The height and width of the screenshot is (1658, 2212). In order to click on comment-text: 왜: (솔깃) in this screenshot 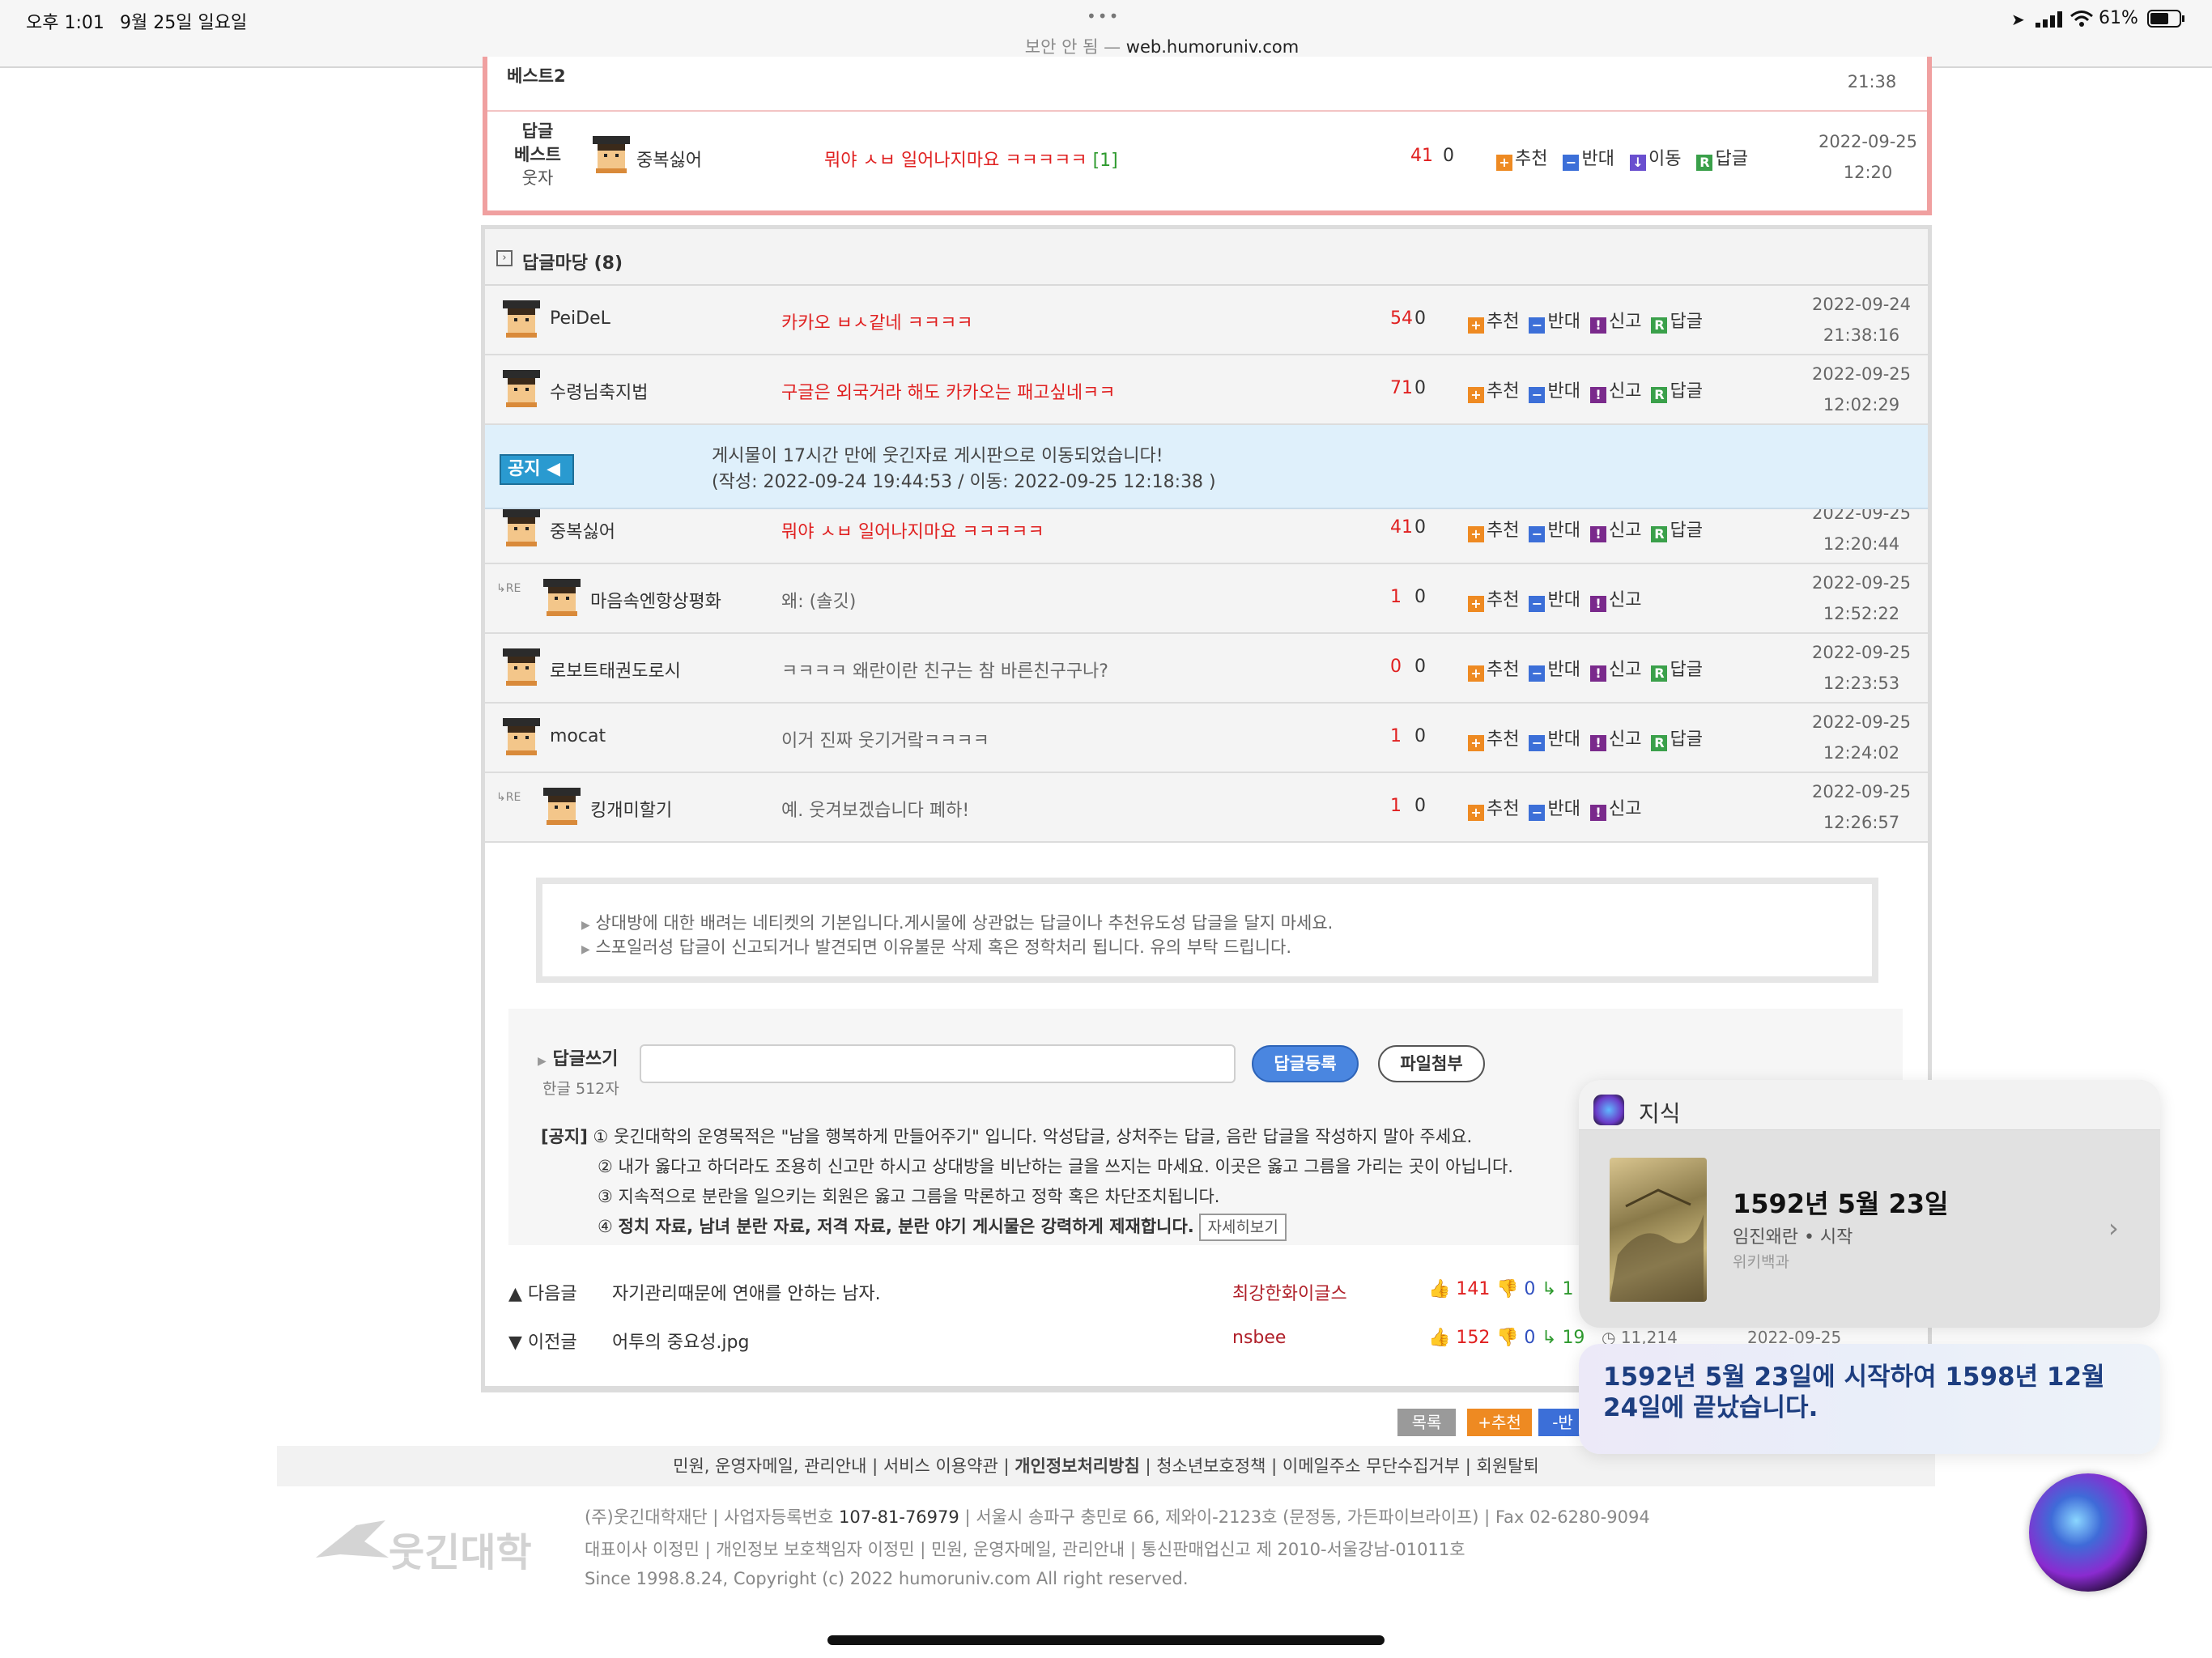, I will do `click(819, 600)`.